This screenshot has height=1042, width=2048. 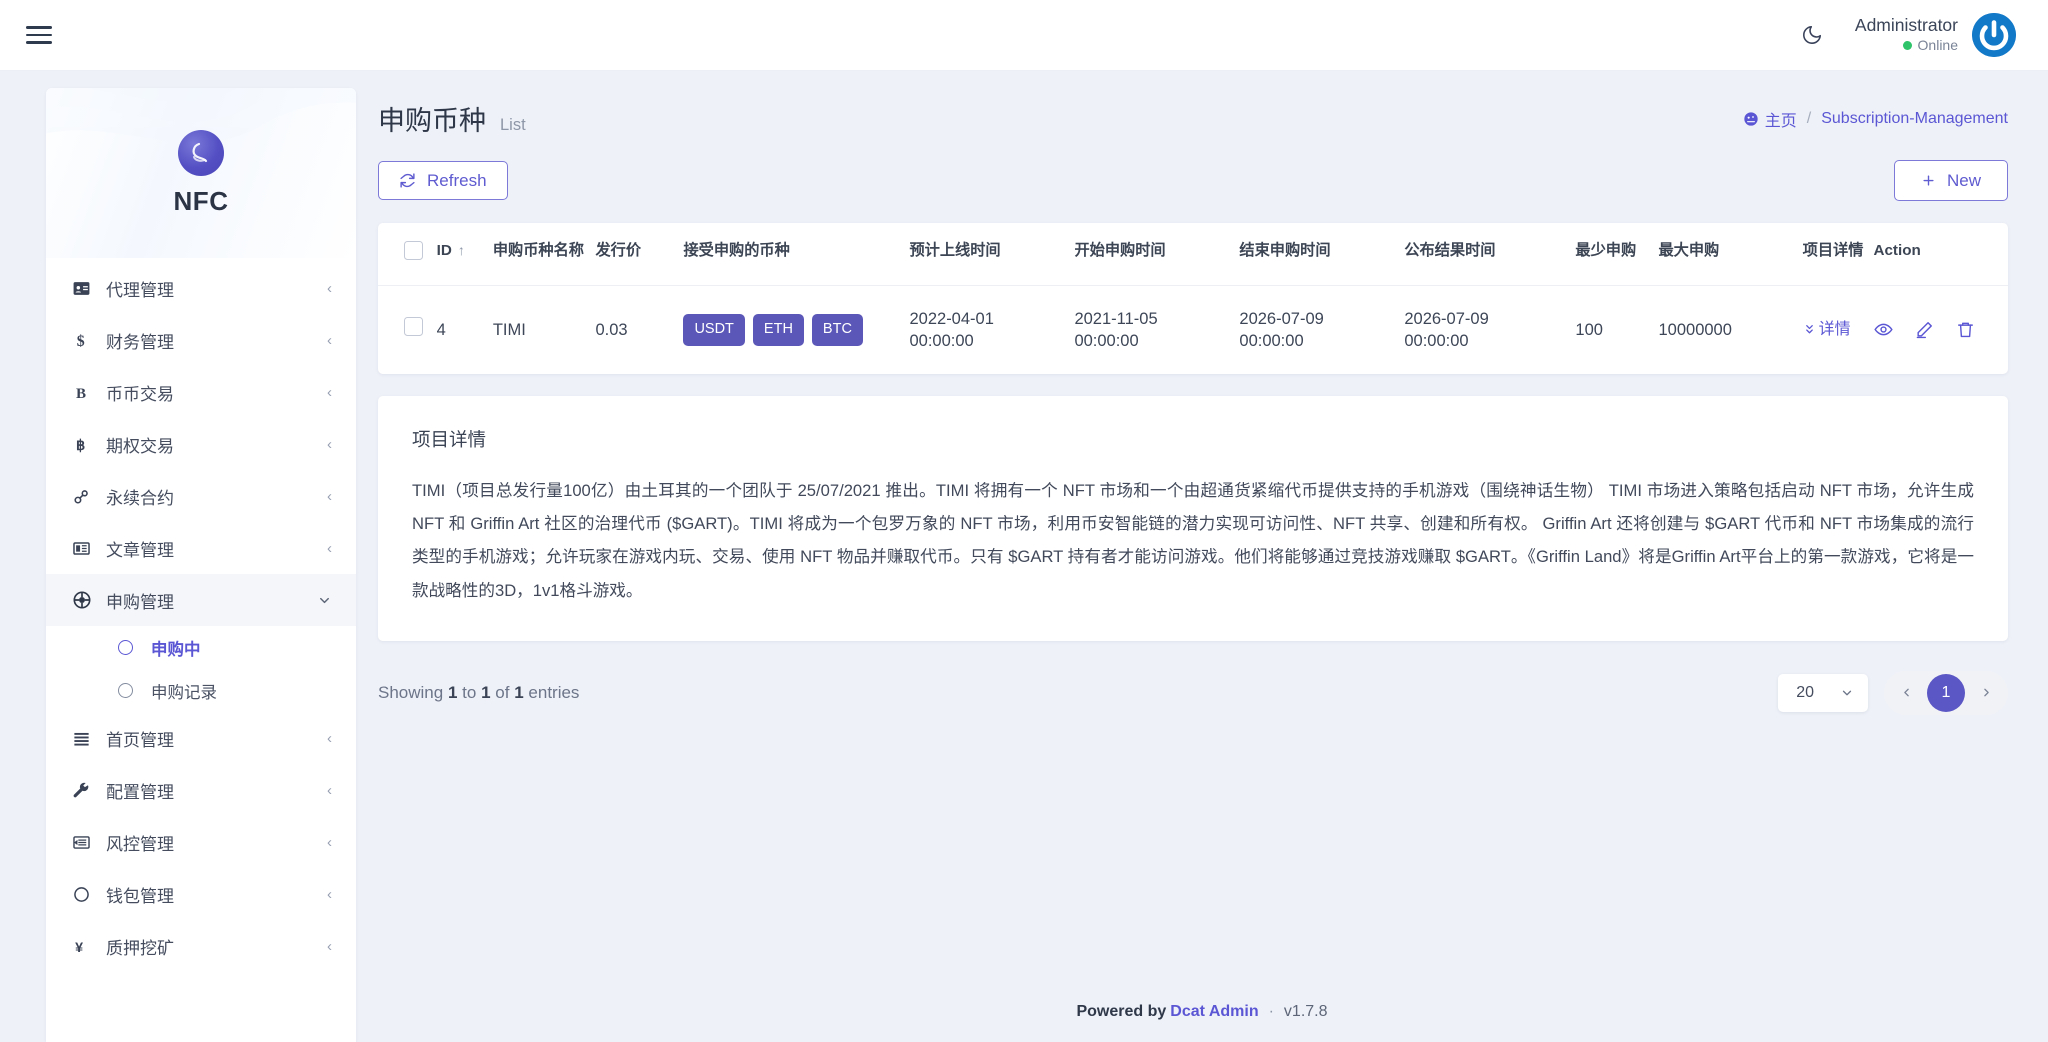 What do you see at coordinates (201, 600) in the screenshot?
I see `sidebar-item-subscription-management: 申购管理` at bounding box center [201, 600].